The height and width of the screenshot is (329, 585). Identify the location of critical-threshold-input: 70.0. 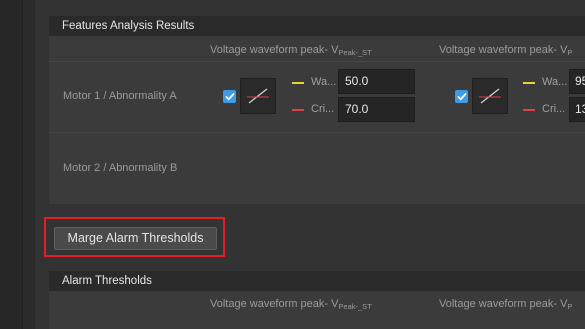
(376, 109).